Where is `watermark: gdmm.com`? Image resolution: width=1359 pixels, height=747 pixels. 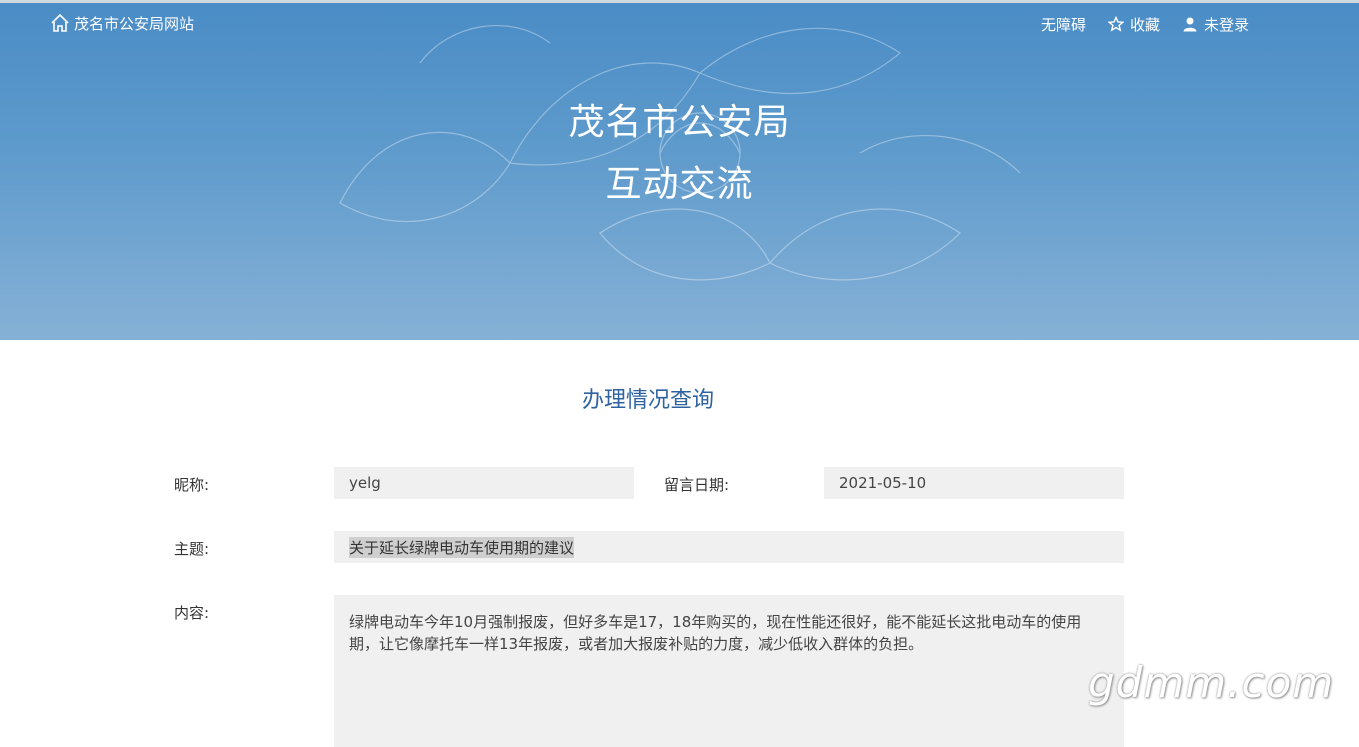
watermark: gdmm.com is located at coordinates (1211, 682).